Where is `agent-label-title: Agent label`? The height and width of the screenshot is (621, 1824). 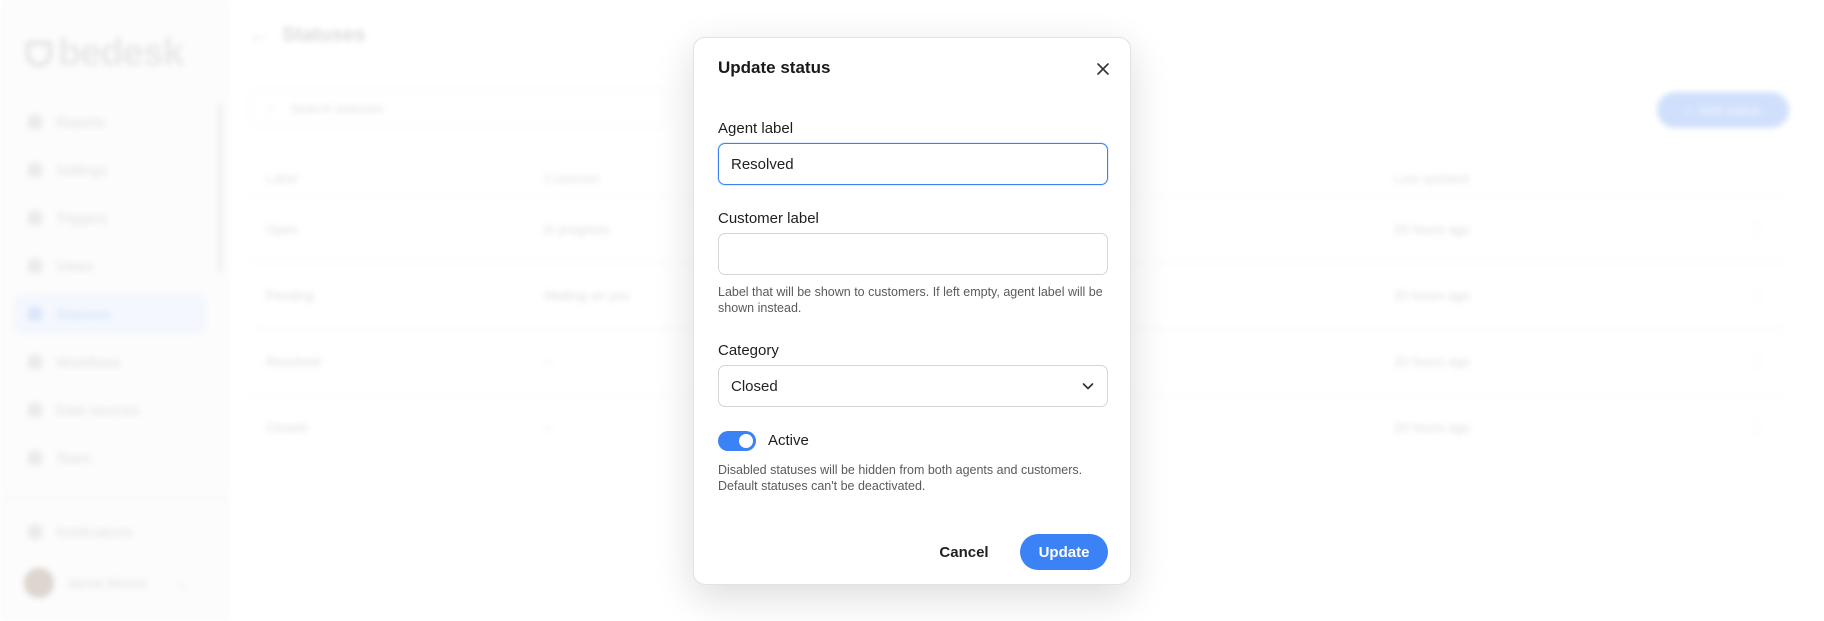
agent-label-title: Agent label is located at coordinates (756, 128).